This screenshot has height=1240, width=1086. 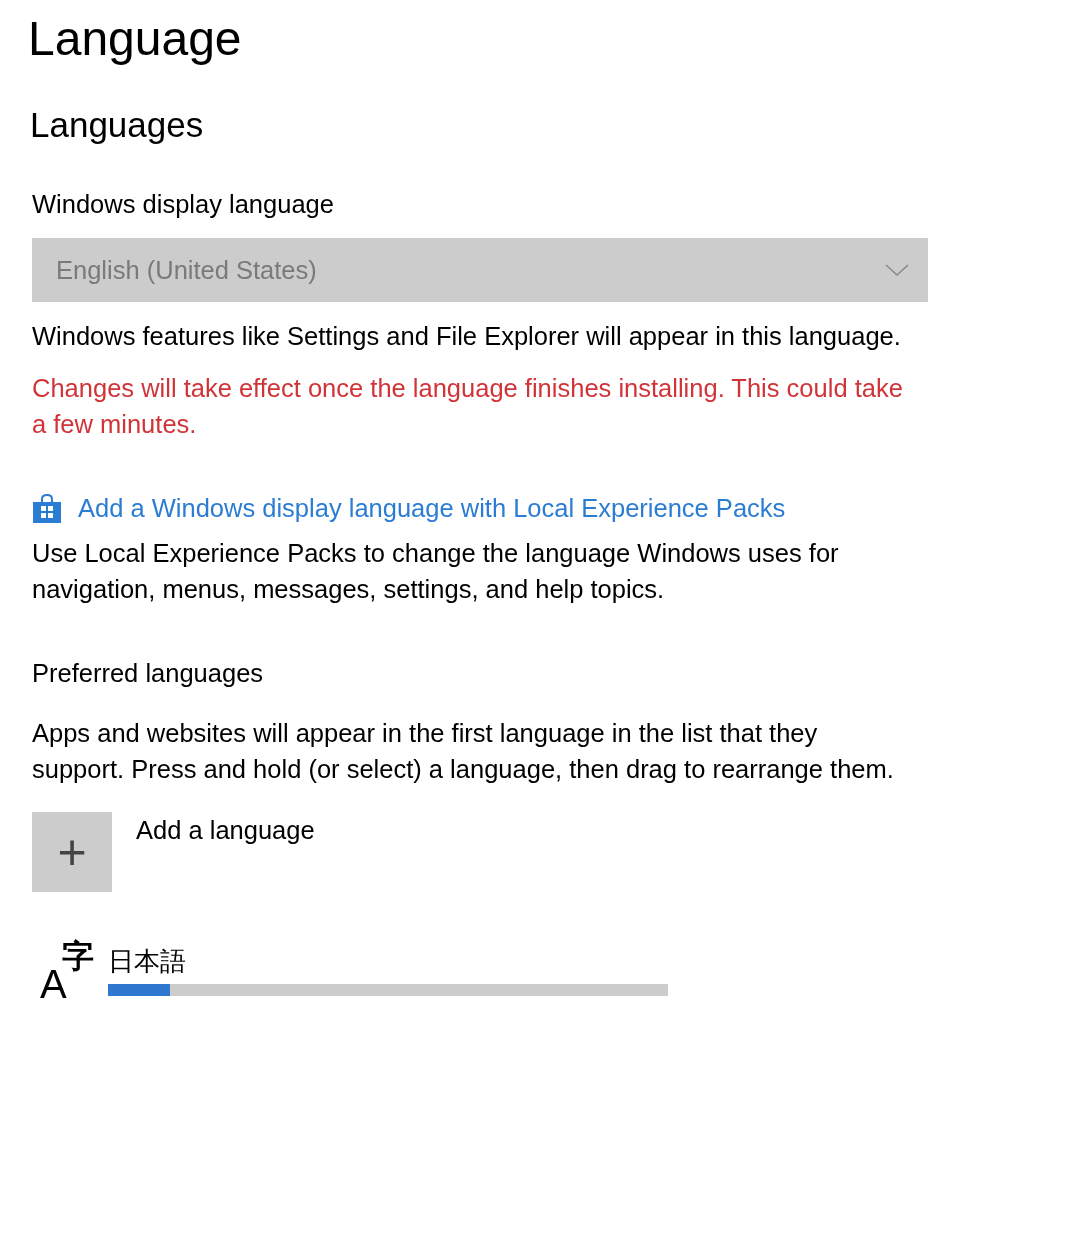 What do you see at coordinates (148, 673) in the screenshot?
I see `field-label: Preferred languages` at bounding box center [148, 673].